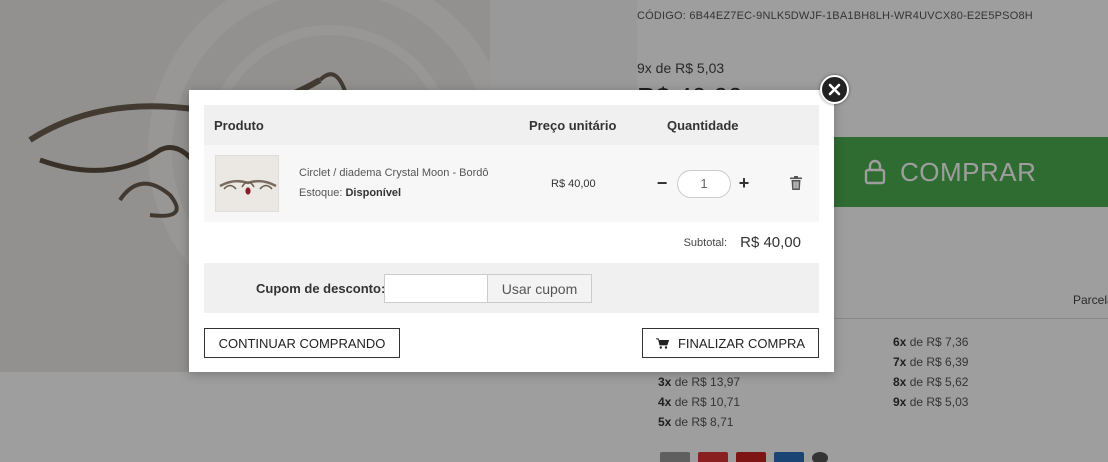 This screenshot has height=462, width=1108. I want to click on header-quantity: Quantidade, so click(703, 125).